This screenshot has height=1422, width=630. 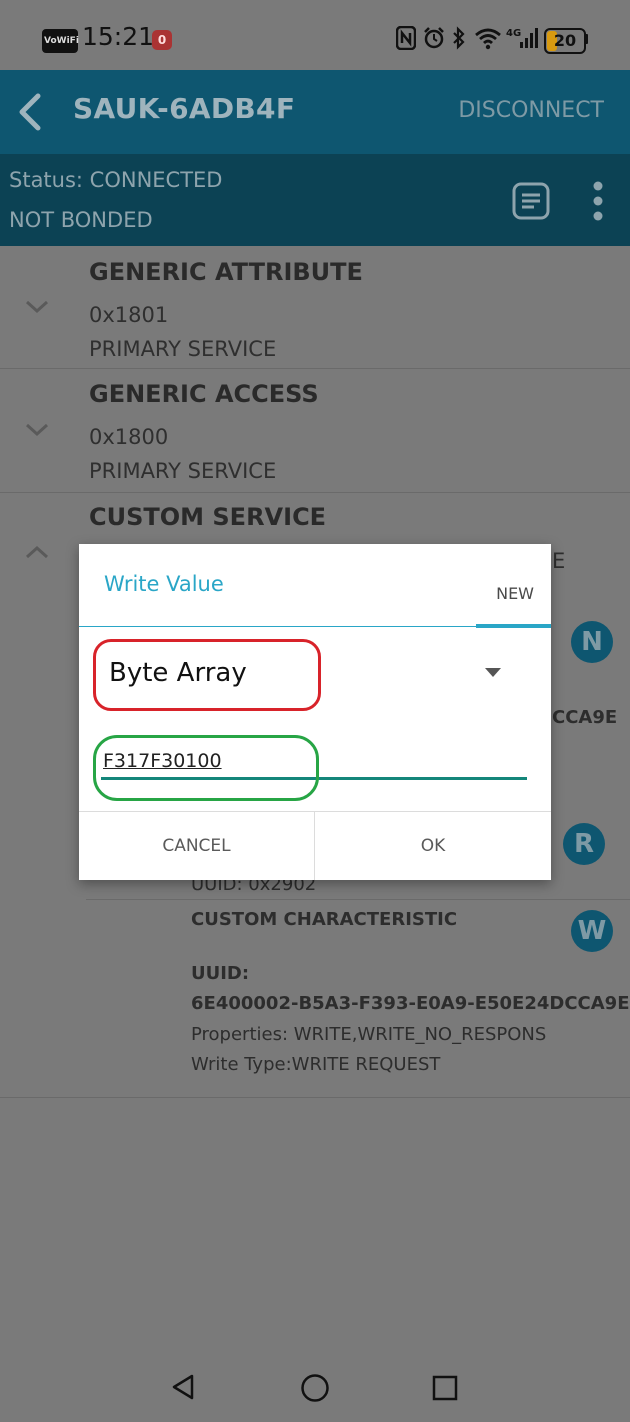 I want to click on bond-status: NOT BONDED, so click(x=81, y=220).